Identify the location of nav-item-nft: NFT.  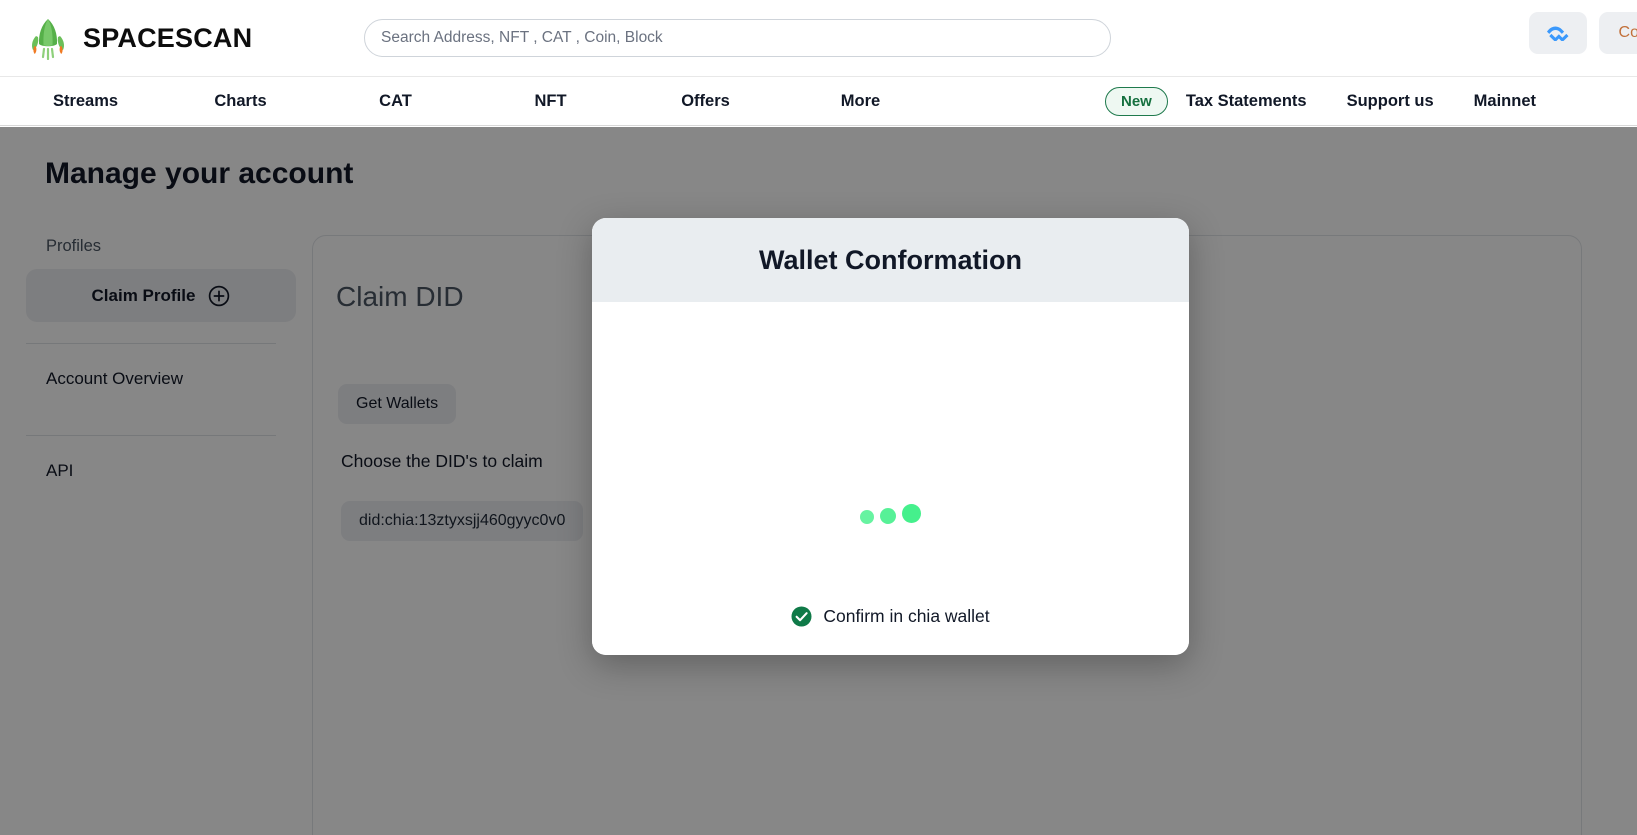
(550, 101).